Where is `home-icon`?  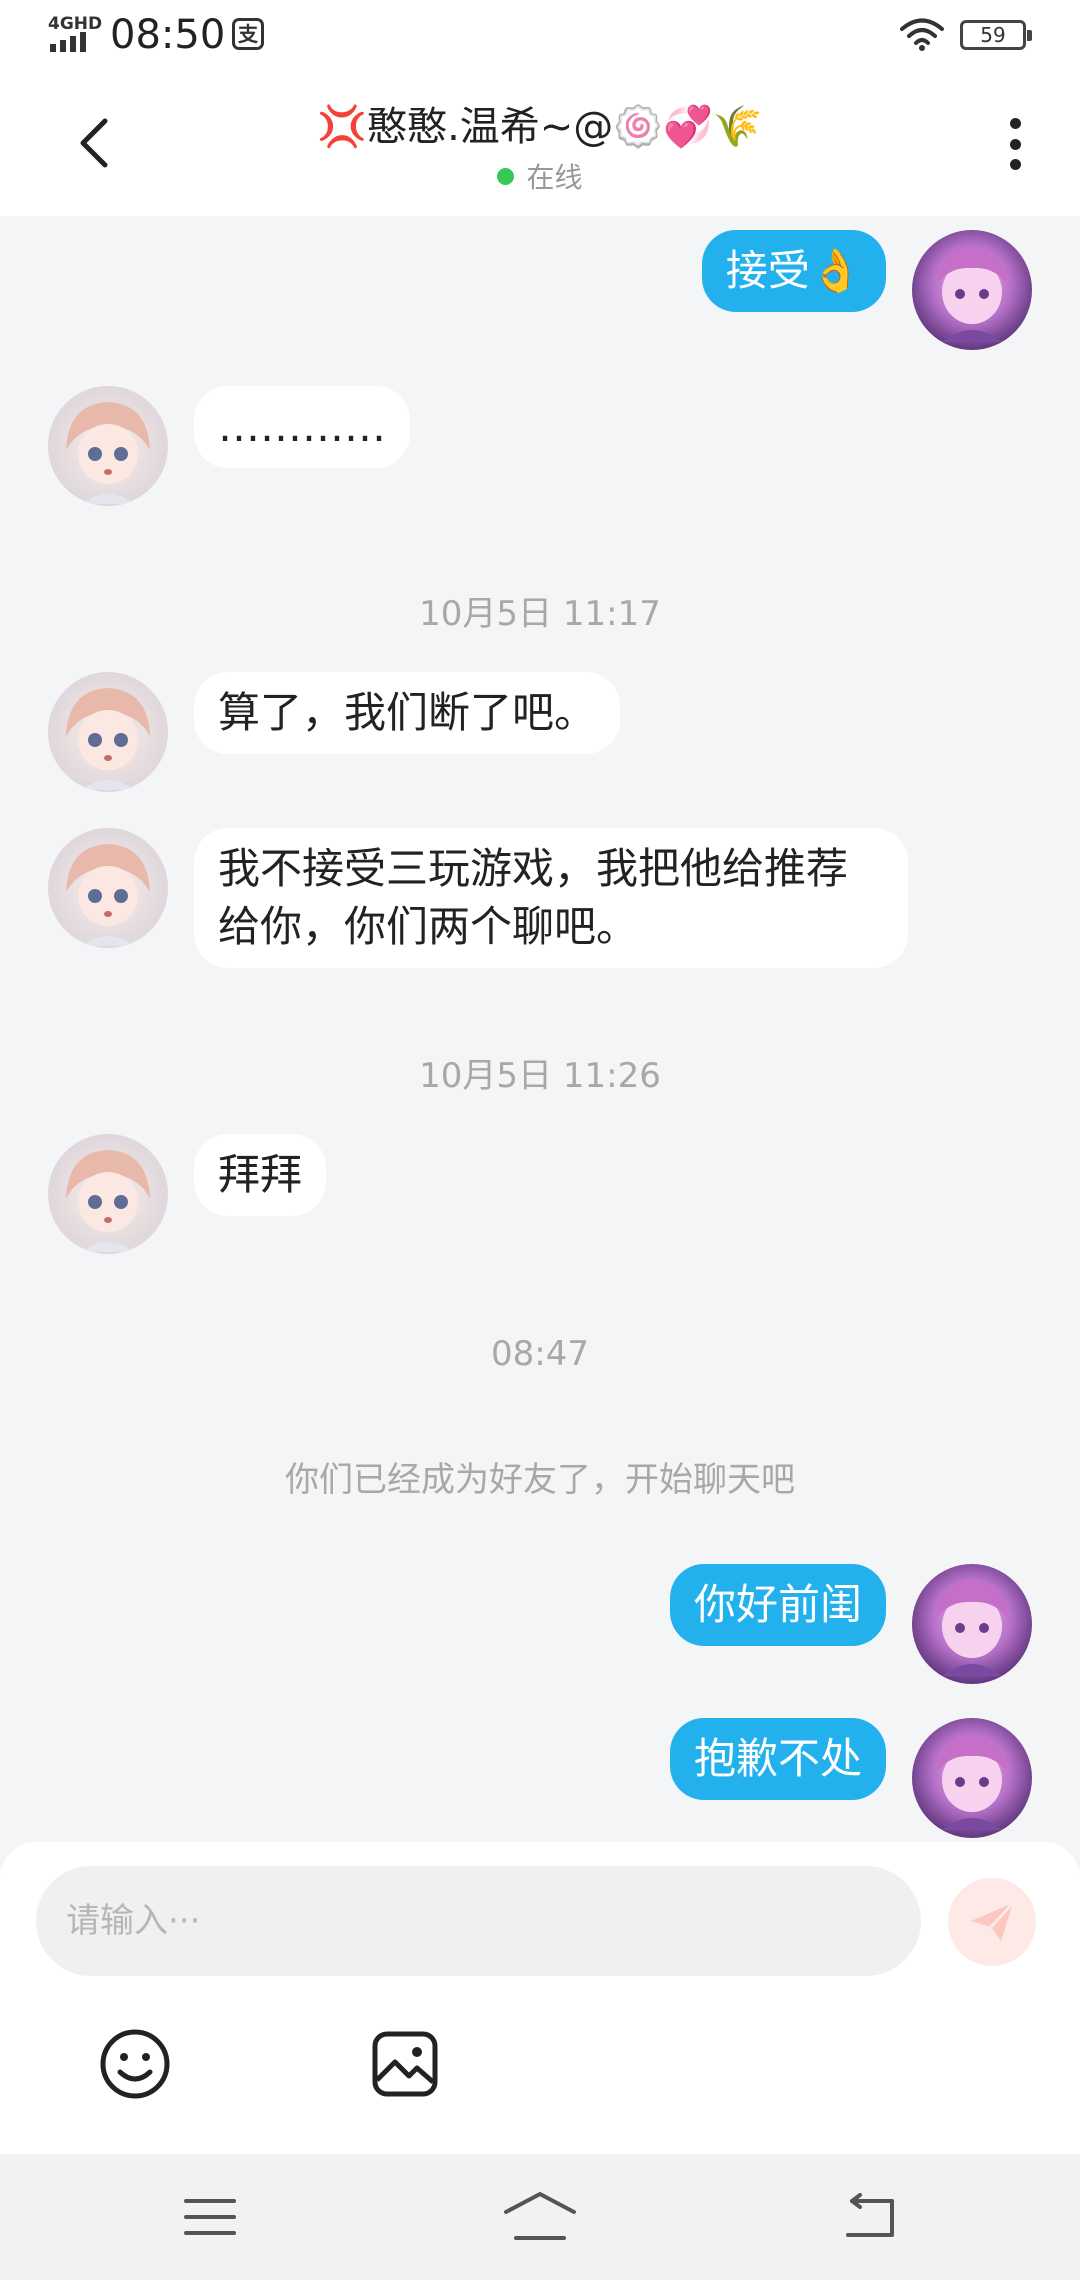 home-icon is located at coordinates (540, 2216).